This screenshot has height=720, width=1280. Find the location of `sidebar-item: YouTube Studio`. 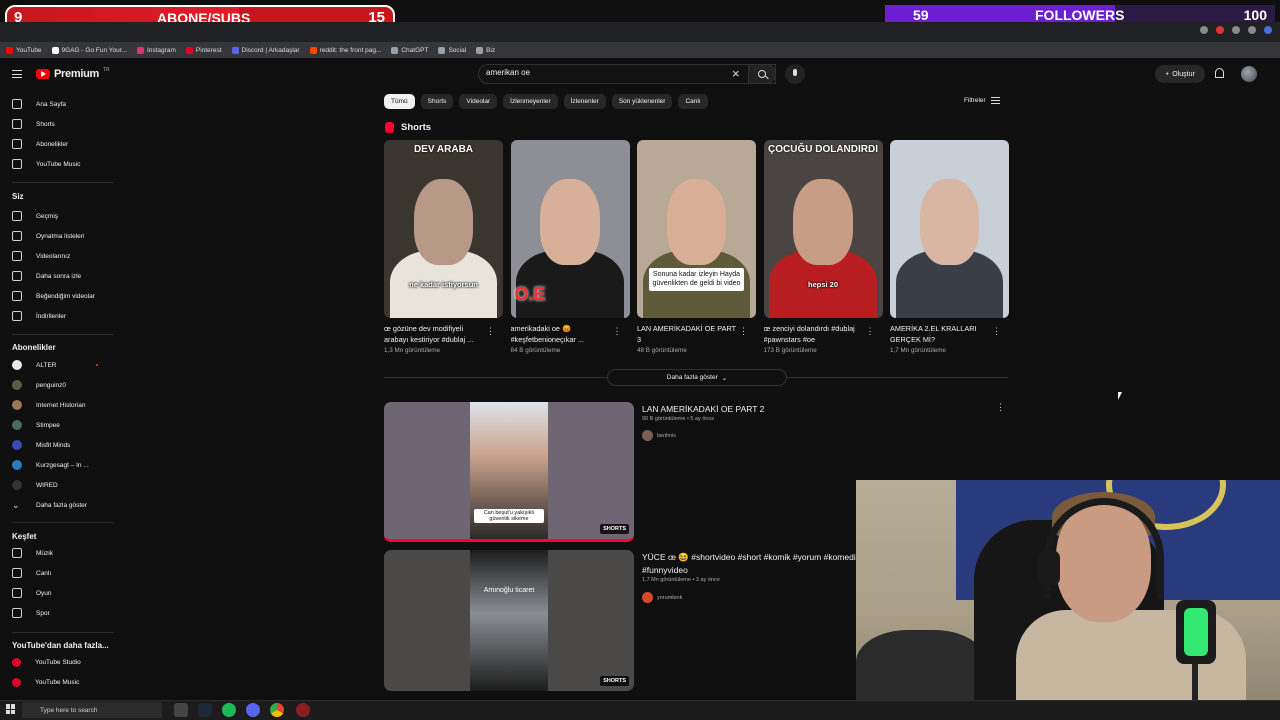

sidebar-item: YouTube Studio is located at coordinates (58, 662).